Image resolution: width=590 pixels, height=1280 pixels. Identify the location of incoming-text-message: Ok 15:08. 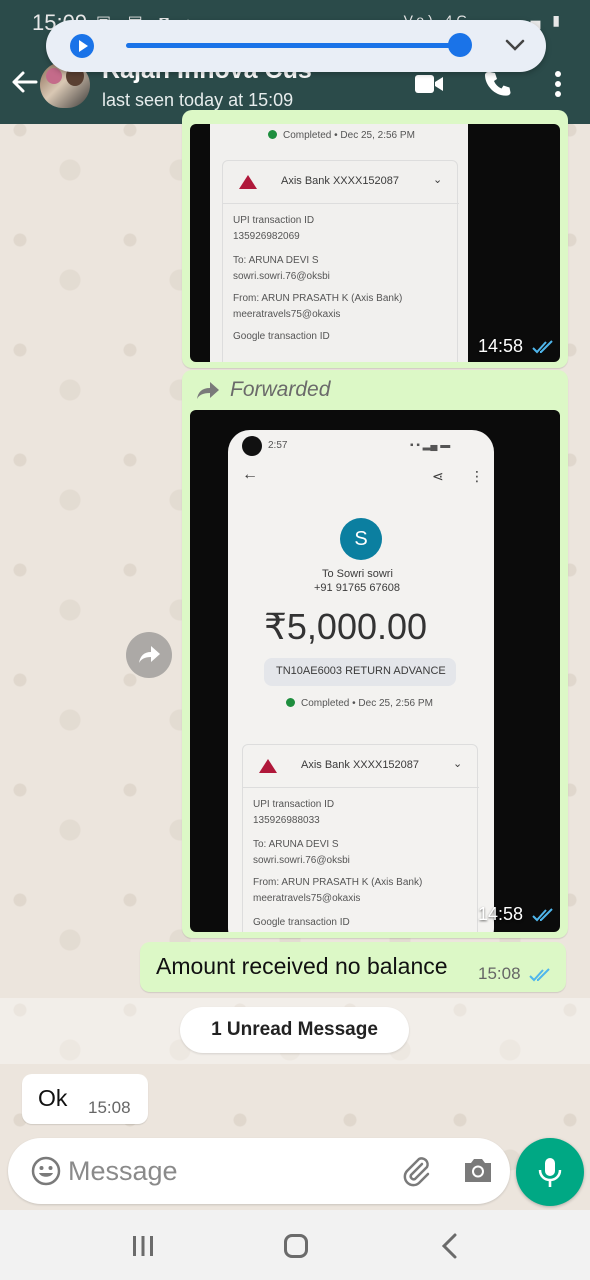
(85, 1099).